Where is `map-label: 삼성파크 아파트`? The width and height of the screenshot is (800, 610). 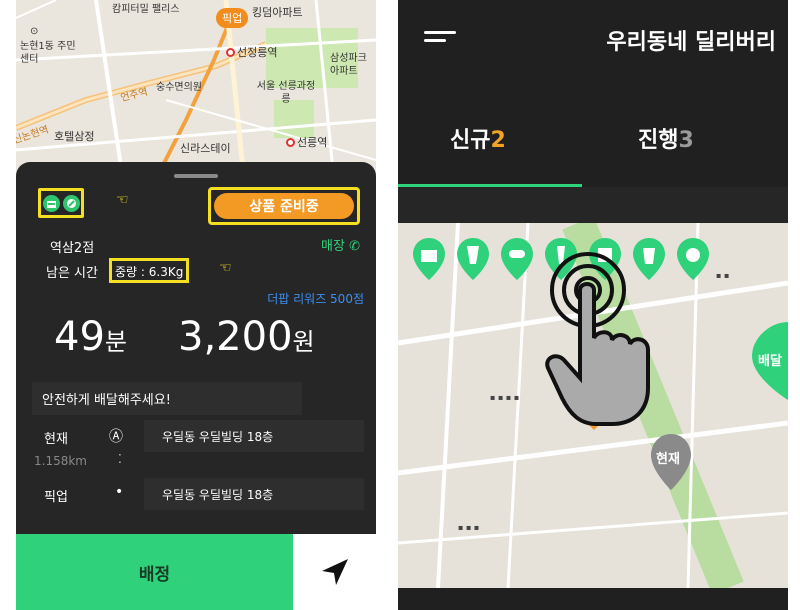
map-label: 삼성파크 아파트 is located at coordinates (348, 65).